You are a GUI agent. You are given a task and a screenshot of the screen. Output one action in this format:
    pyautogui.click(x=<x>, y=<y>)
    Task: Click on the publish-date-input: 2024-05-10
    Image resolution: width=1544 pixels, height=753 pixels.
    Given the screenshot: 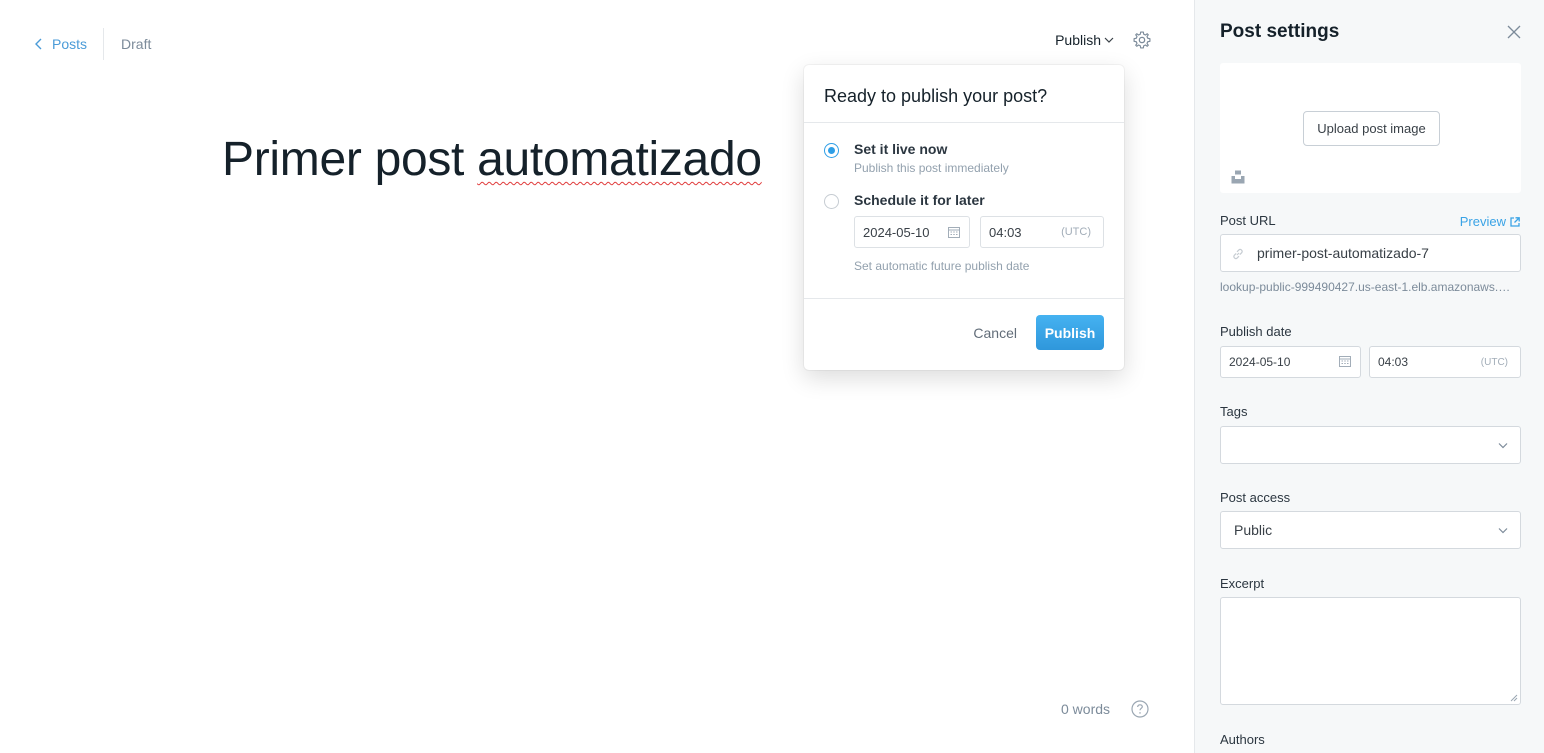 What is the action you would take?
    pyautogui.click(x=1290, y=362)
    